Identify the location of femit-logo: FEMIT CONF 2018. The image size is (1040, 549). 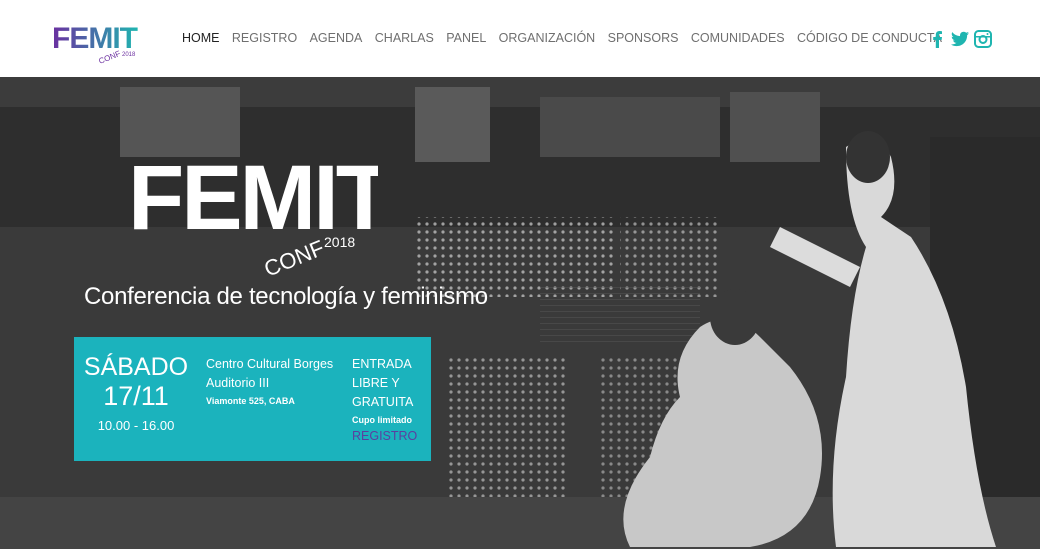
(96, 39).